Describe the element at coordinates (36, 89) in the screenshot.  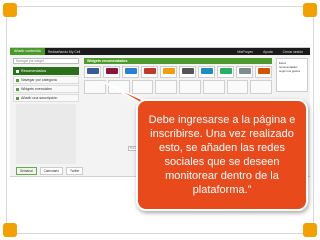
I see `sidebar-item-label: Widgets exenciales` at that location.